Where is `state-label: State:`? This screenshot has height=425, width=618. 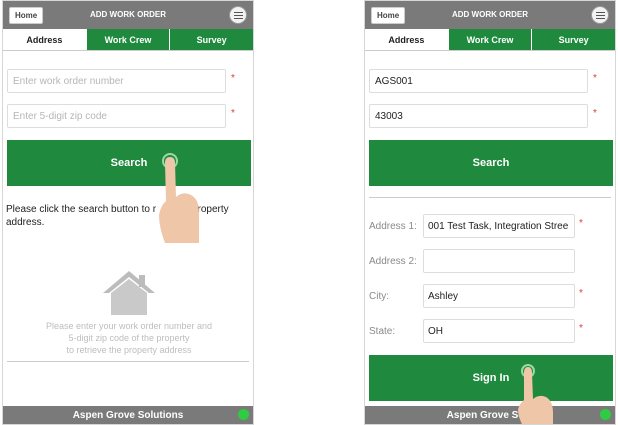
state-label: State: is located at coordinates (382, 331).